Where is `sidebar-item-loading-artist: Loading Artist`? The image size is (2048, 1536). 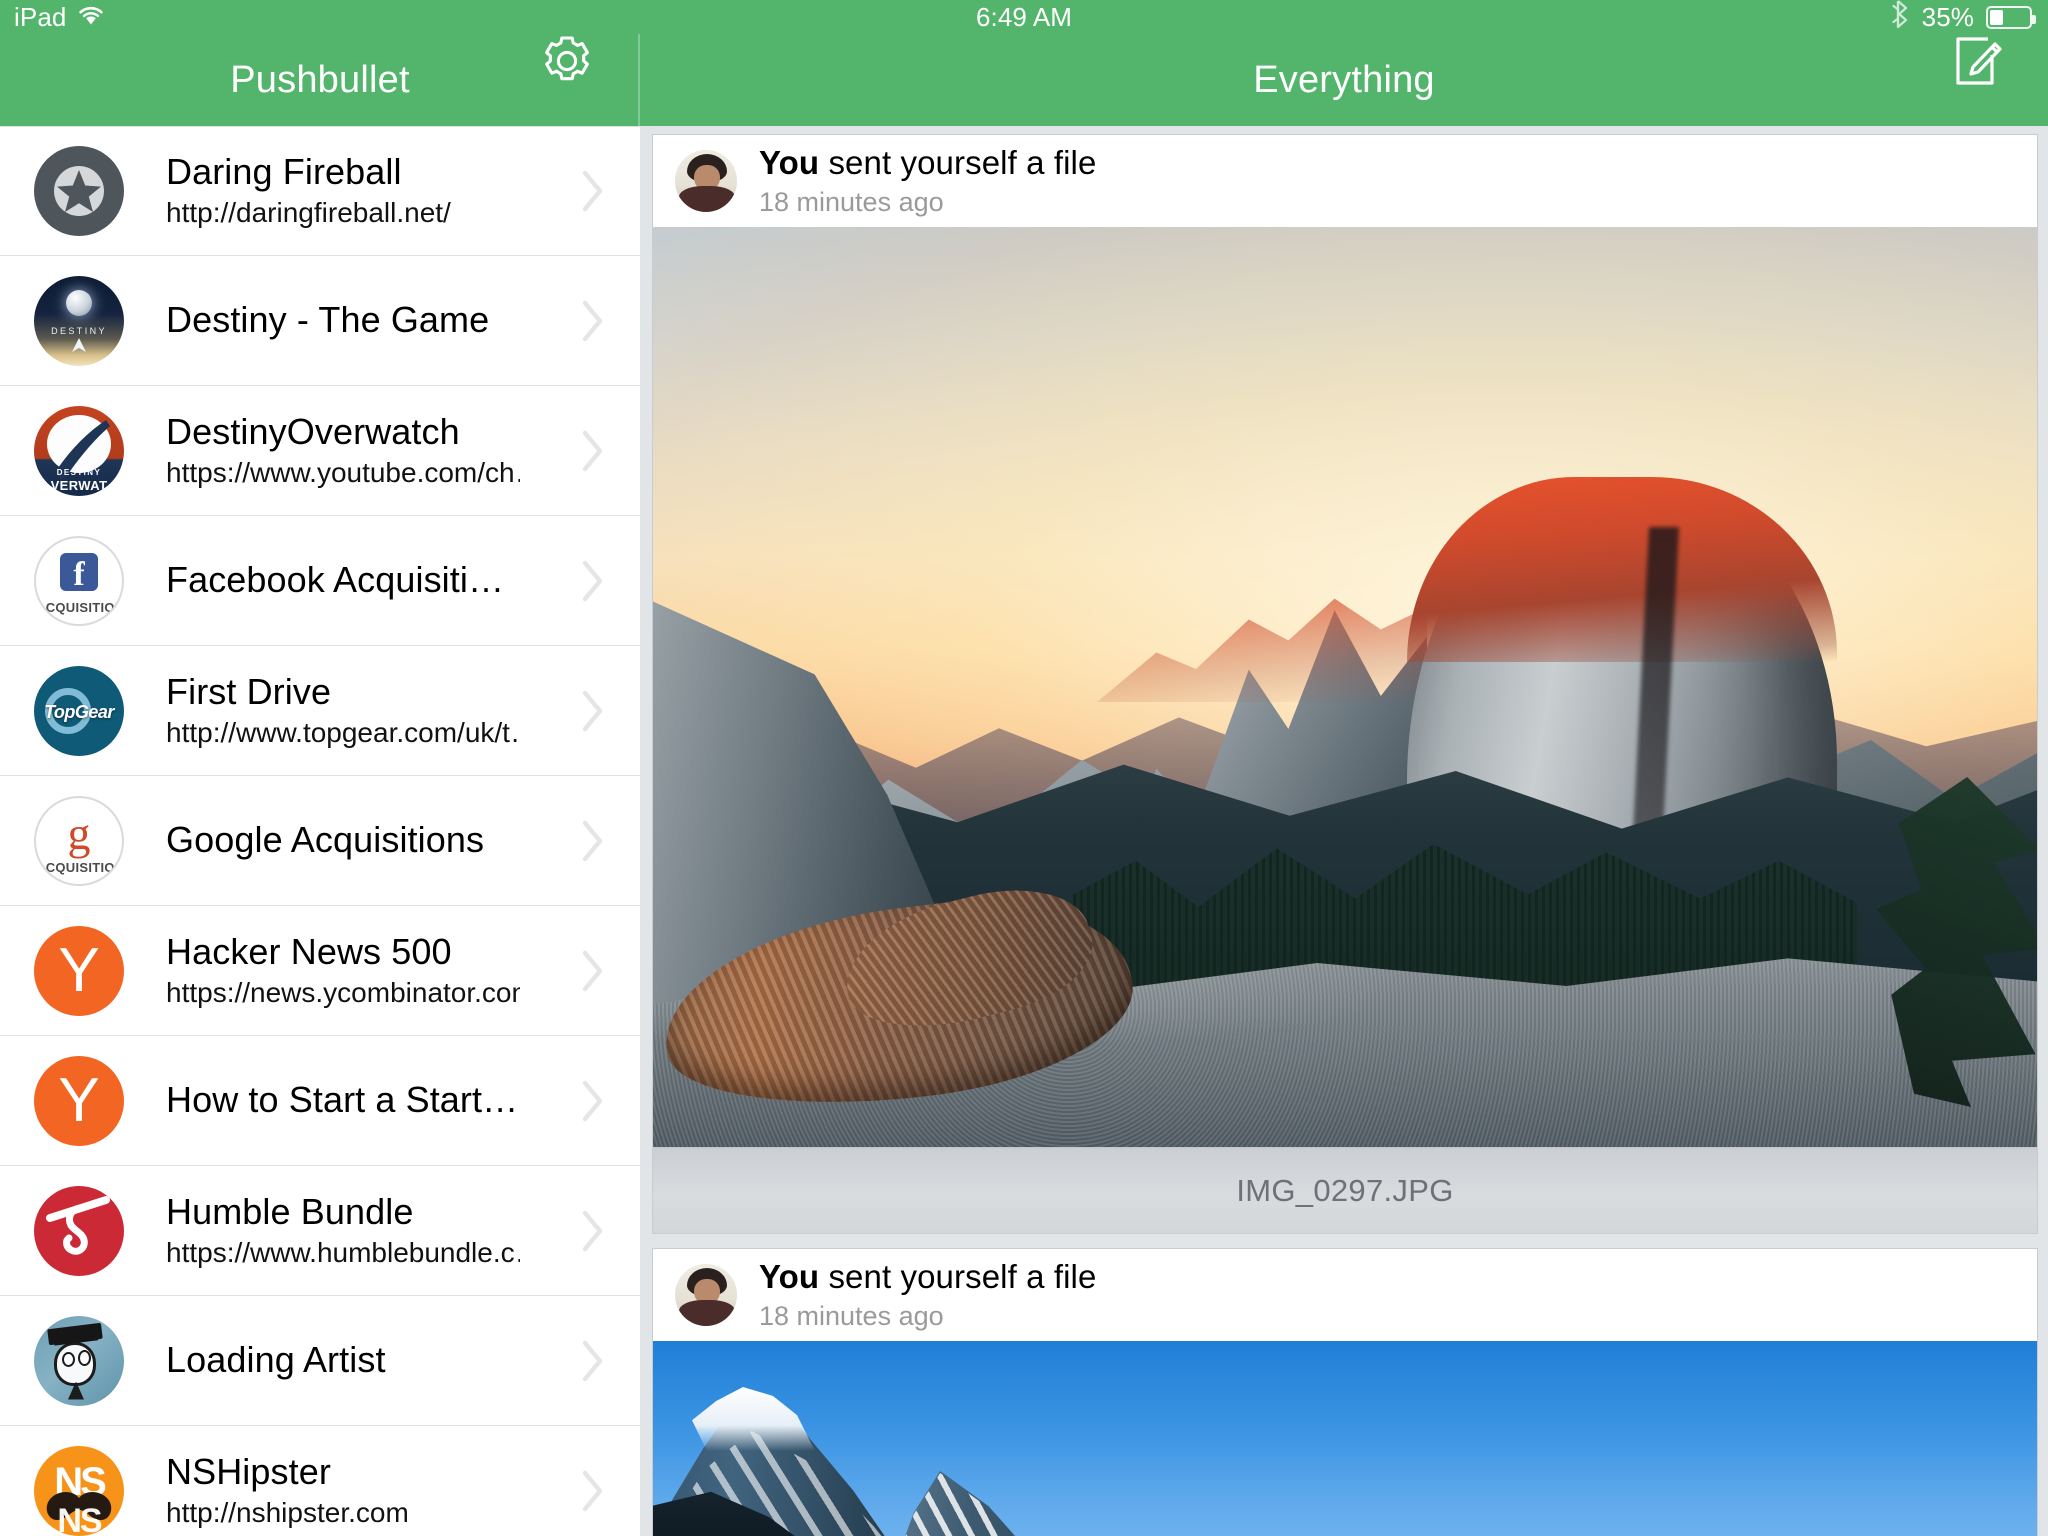 sidebar-item-loading-artist: Loading Artist is located at coordinates (320, 1361).